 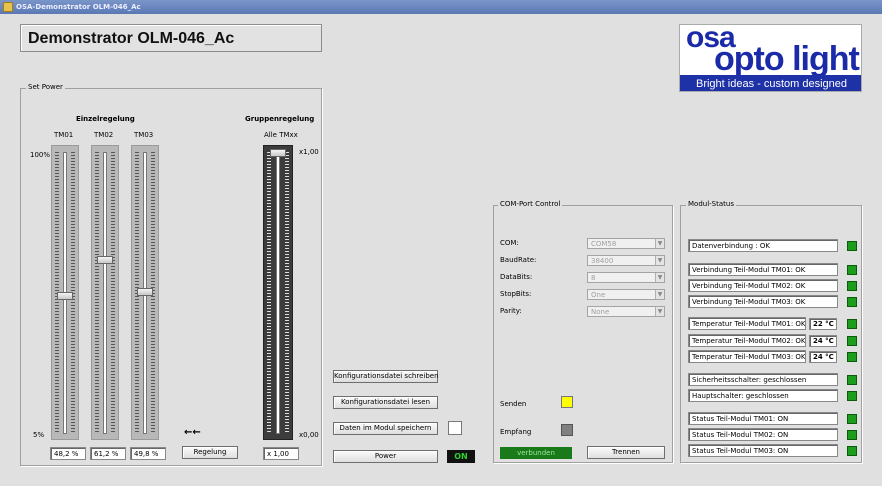 What do you see at coordinates (104, 135) in the screenshot?
I see `channel-label-tm02: TM02` at bounding box center [104, 135].